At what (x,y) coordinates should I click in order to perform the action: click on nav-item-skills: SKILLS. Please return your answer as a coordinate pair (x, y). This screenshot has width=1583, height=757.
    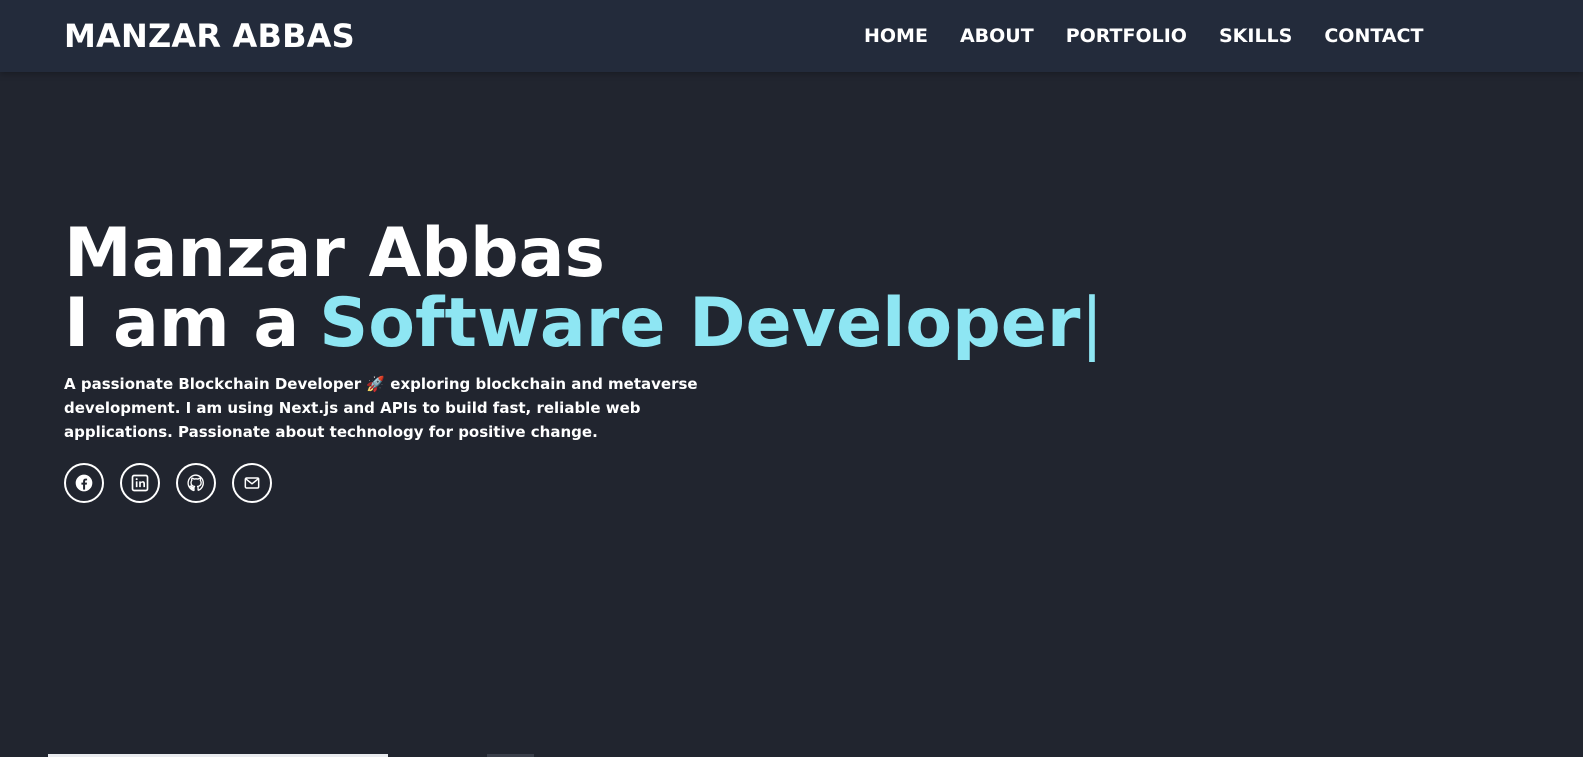
    Looking at the image, I should click on (1271, 36).